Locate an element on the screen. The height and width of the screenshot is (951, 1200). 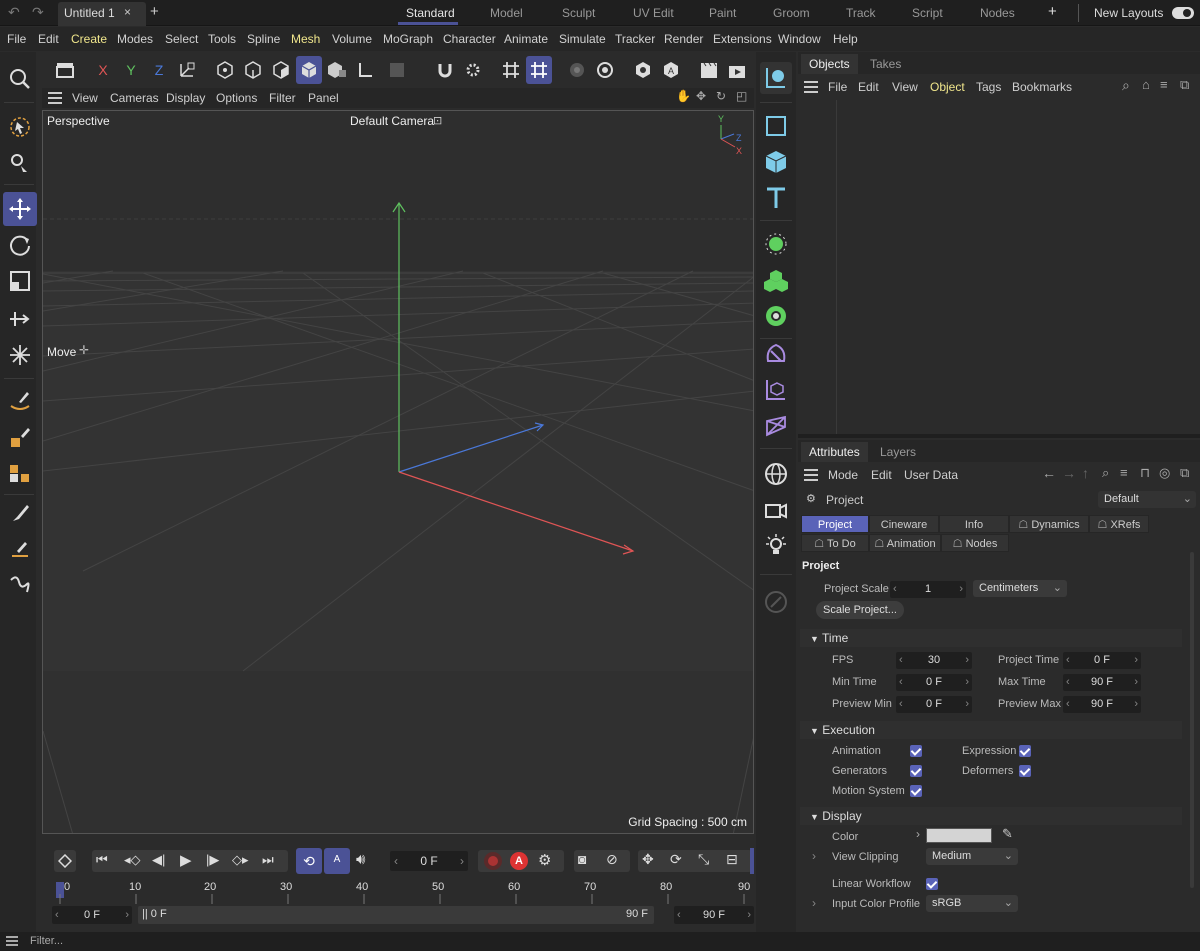
layout-tab-paint: Paint is located at coordinates (722, 13).